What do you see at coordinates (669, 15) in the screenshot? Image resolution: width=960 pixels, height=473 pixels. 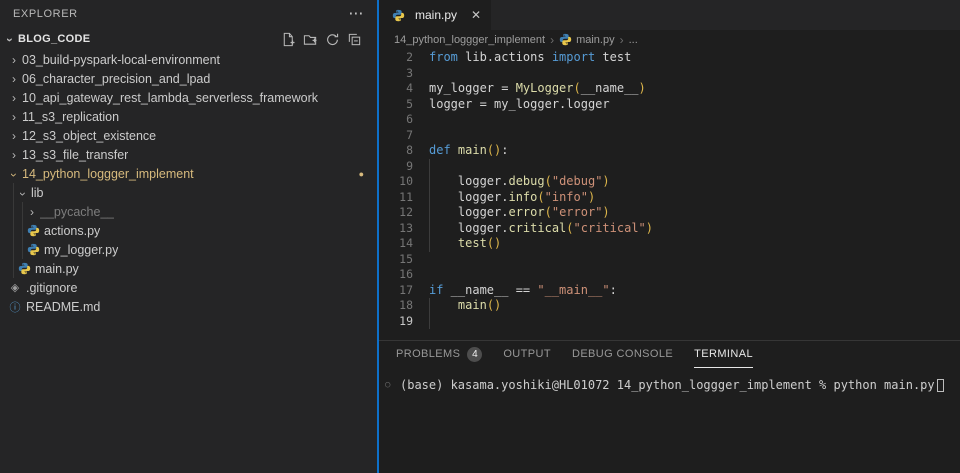 I see `editor-tab-bar: main.py ✕` at bounding box center [669, 15].